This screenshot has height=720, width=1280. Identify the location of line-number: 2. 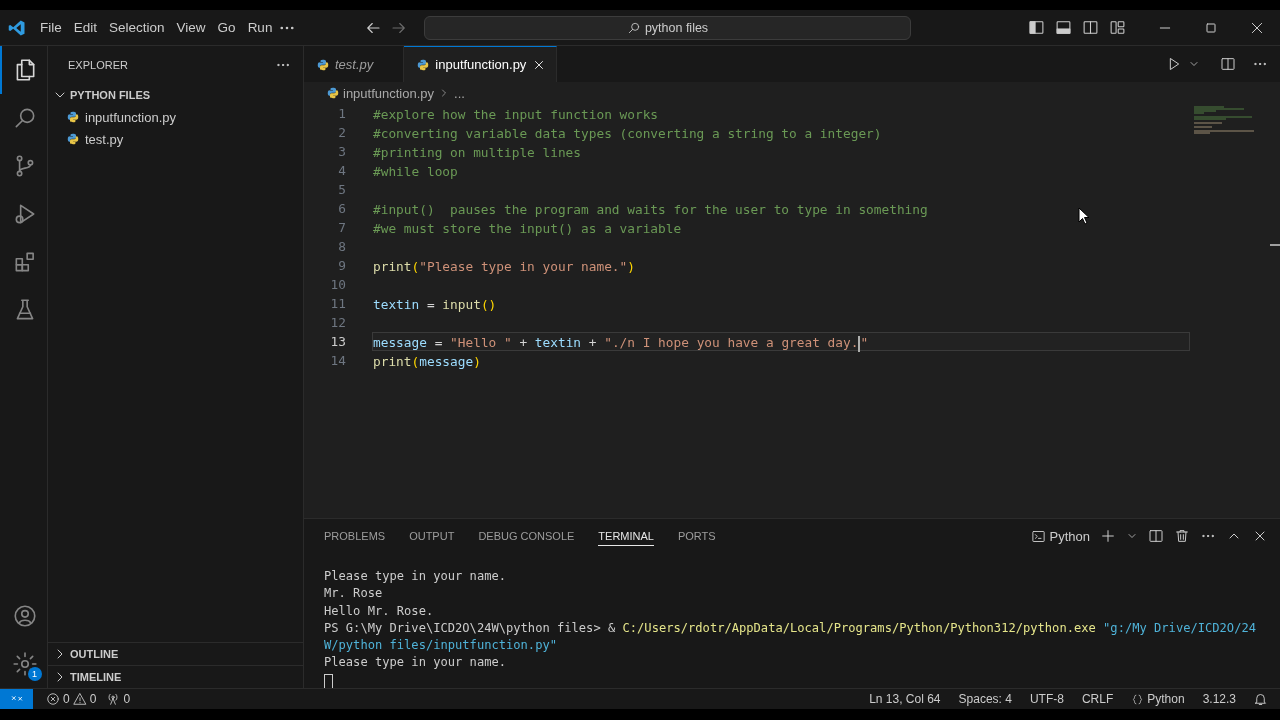
(341, 132).